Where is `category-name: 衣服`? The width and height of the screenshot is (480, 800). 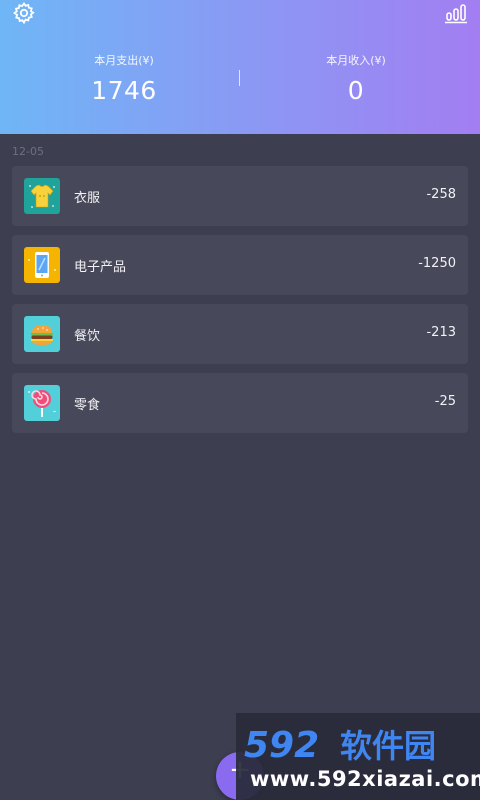 category-name: 衣服 is located at coordinates (87, 198).